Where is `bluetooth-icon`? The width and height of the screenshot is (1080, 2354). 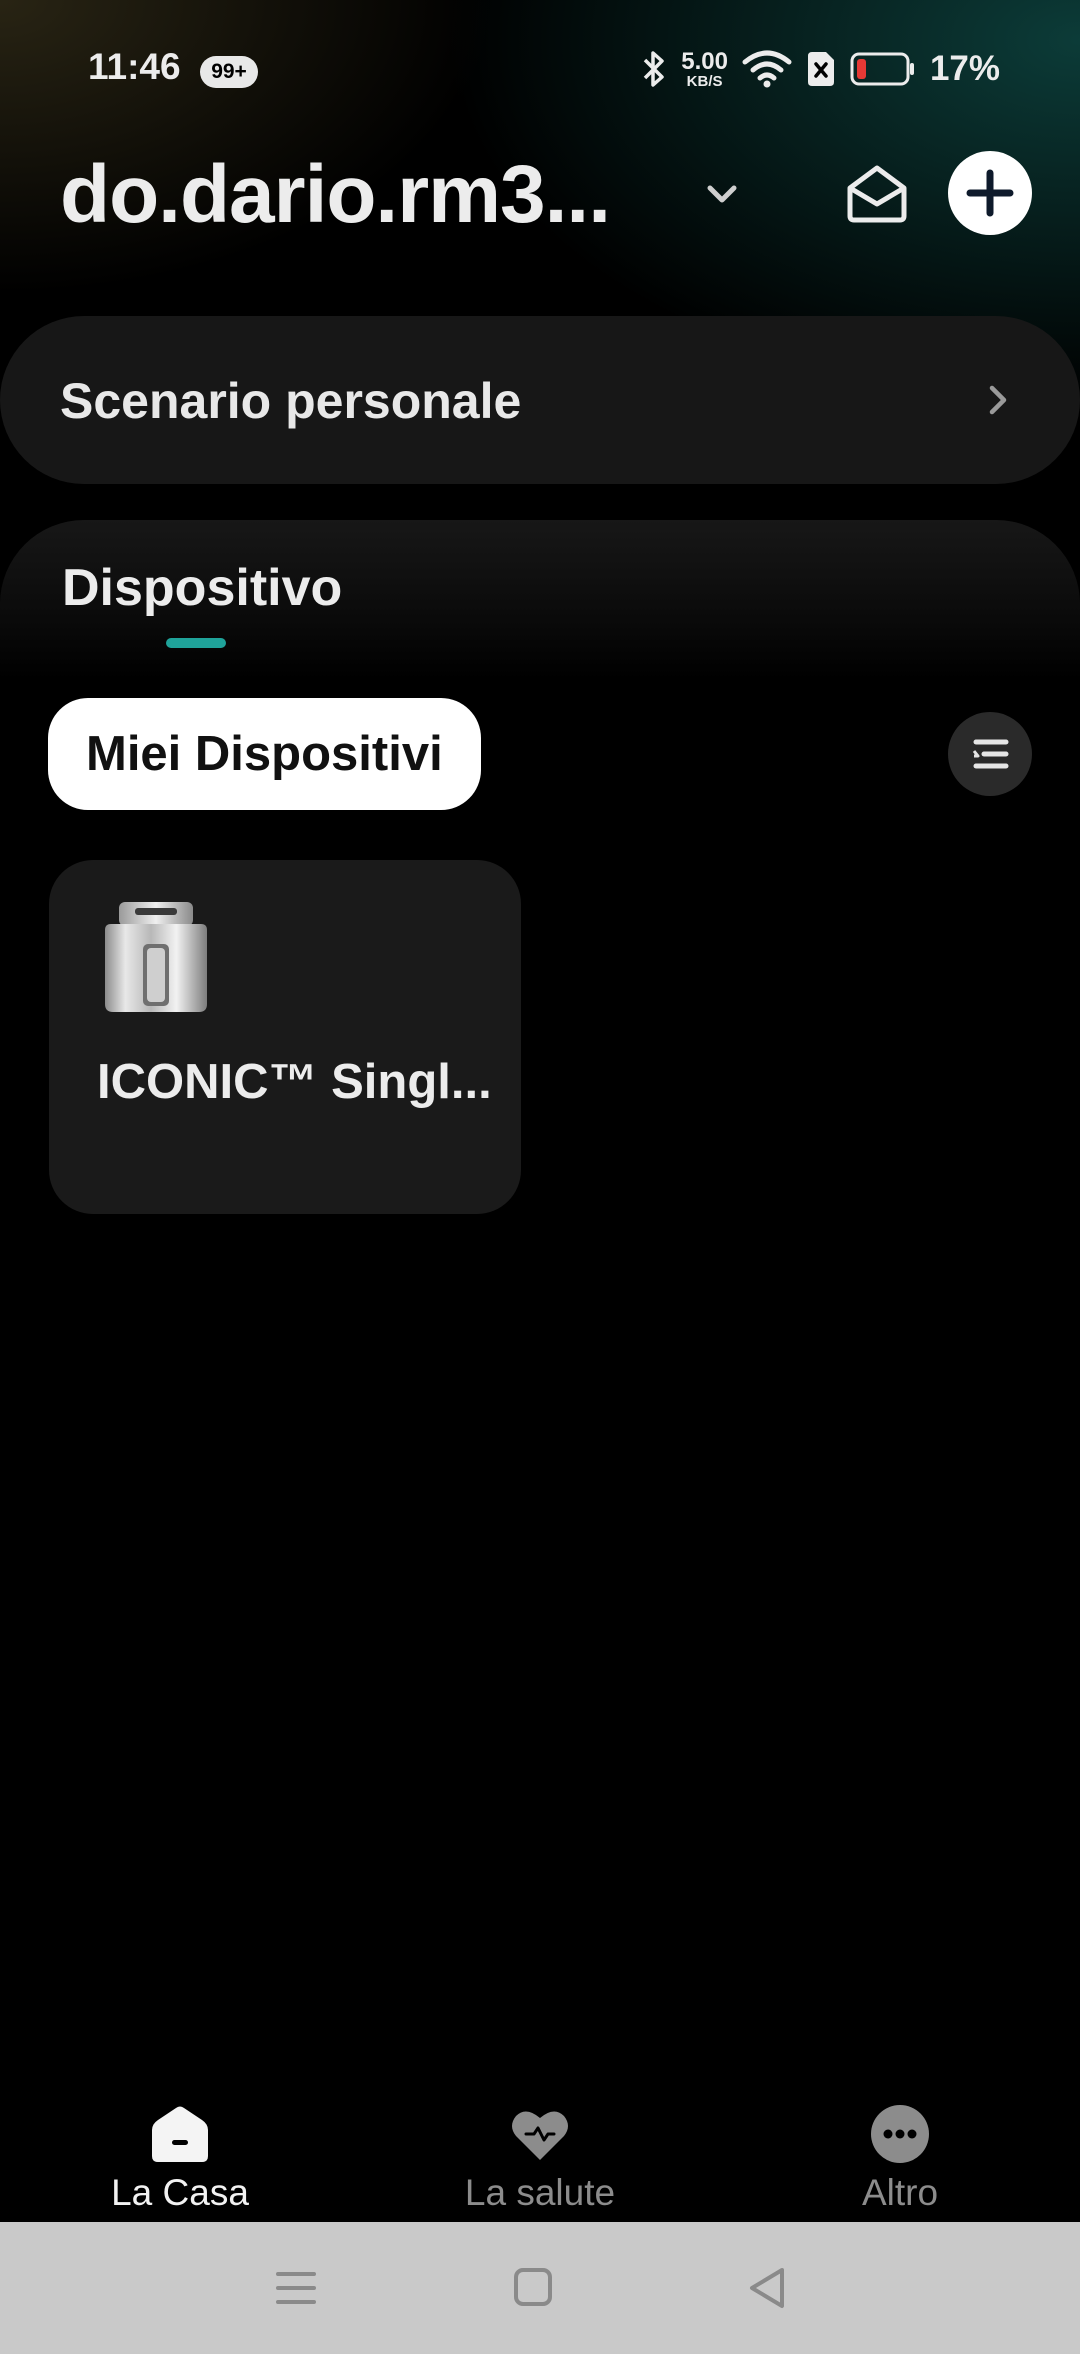
bluetooth-icon is located at coordinates (653, 69).